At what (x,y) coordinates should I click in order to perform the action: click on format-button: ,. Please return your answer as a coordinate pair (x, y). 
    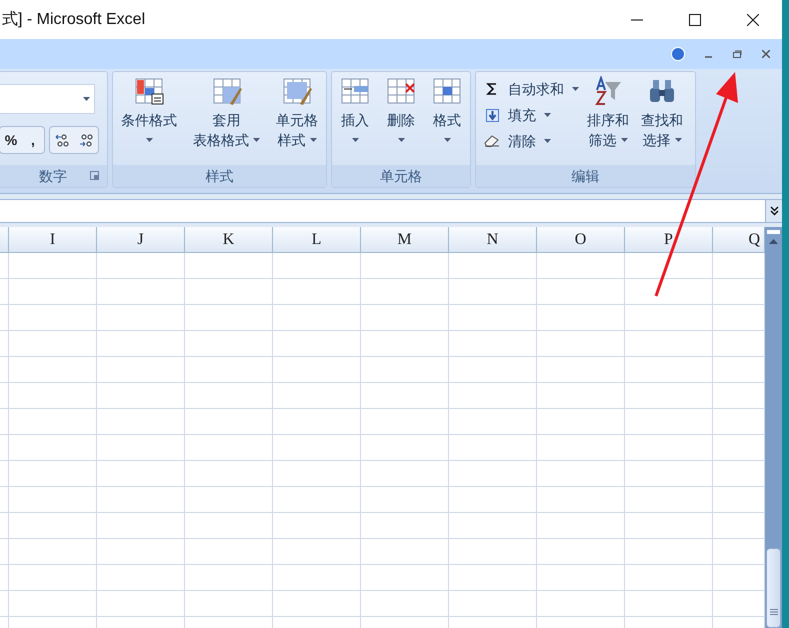
    Looking at the image, I should click on (33, 140).